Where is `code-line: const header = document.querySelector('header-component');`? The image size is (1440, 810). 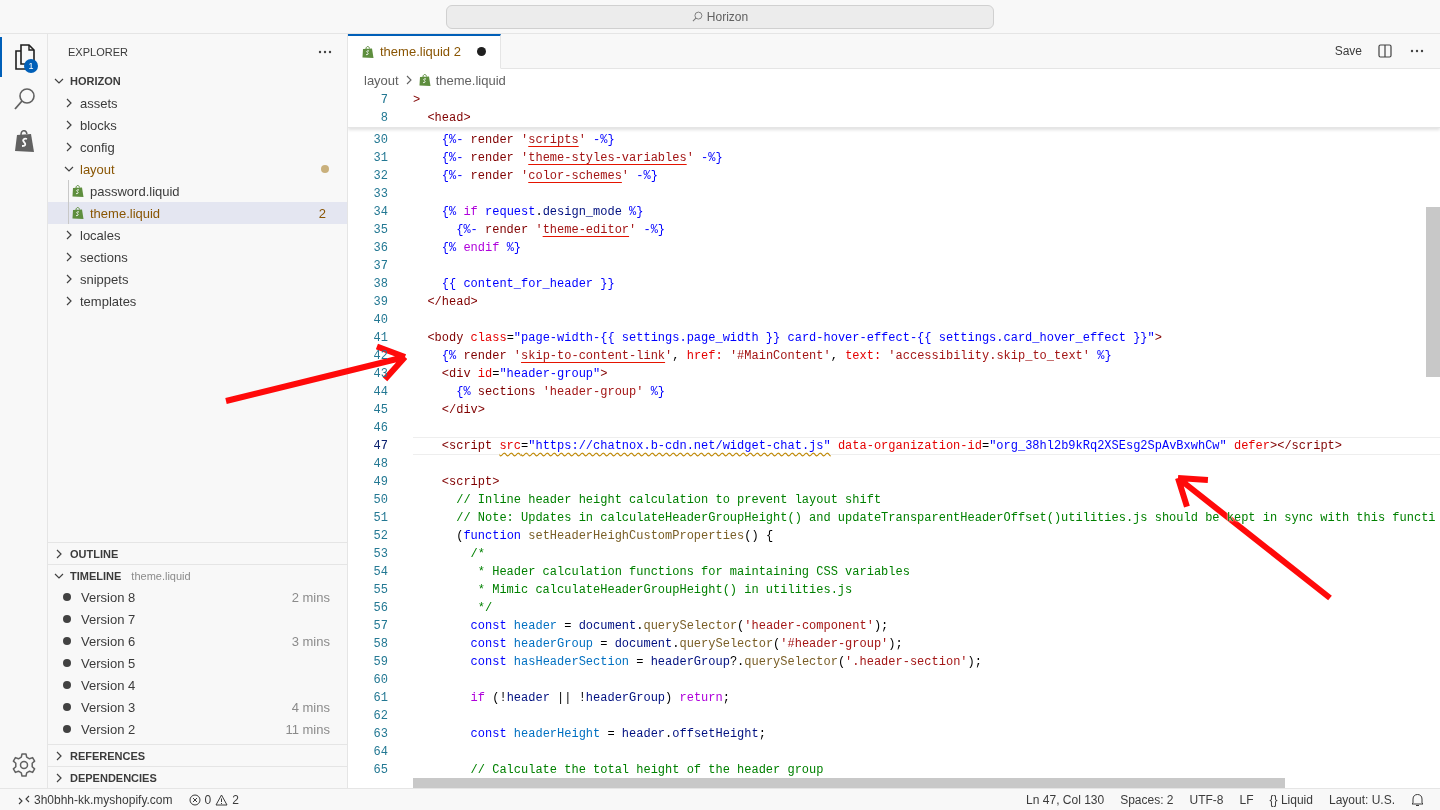
code-line: const header = document.querySelector('header-component'); is located at coordinates (679, 626).